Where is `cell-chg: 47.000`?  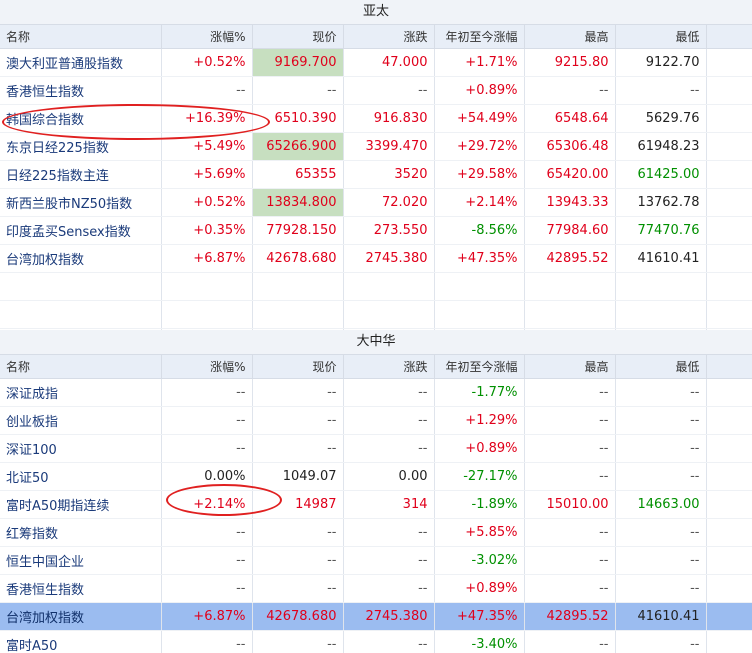 cell-chg: 47.000 is located at coordinates (389, 62).